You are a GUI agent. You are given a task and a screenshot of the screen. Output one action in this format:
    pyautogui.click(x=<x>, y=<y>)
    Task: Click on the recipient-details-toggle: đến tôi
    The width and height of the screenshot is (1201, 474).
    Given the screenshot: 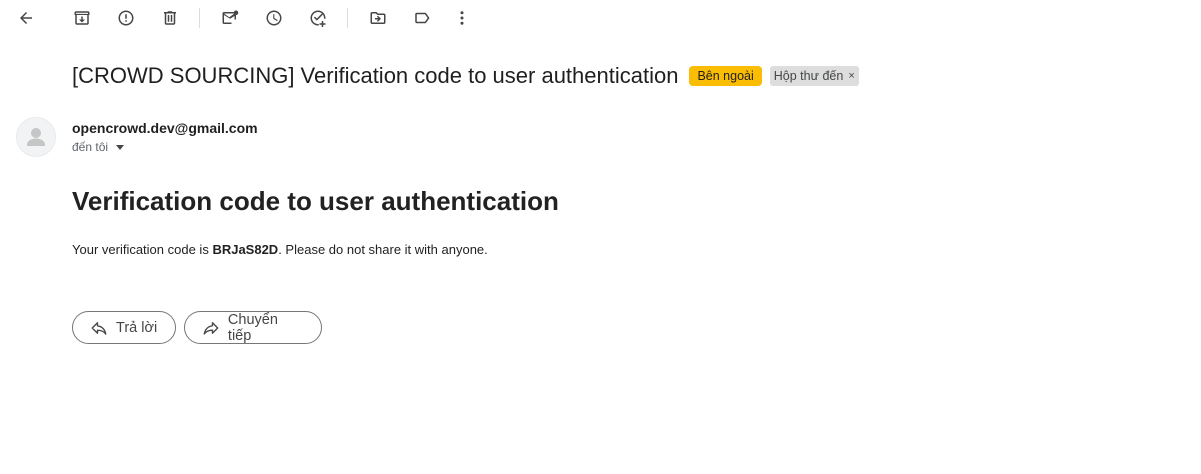 What is the action you would take?
    pyautogui.click(x=98, y=147)
    